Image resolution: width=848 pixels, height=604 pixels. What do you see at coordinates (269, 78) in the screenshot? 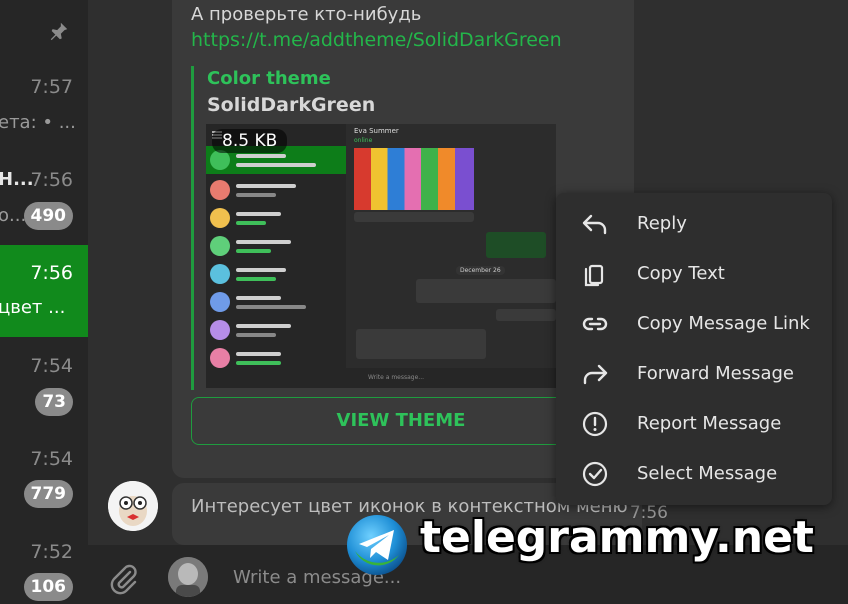
I see `preview-site-name: Color theme` at bounding box center [269, 78].